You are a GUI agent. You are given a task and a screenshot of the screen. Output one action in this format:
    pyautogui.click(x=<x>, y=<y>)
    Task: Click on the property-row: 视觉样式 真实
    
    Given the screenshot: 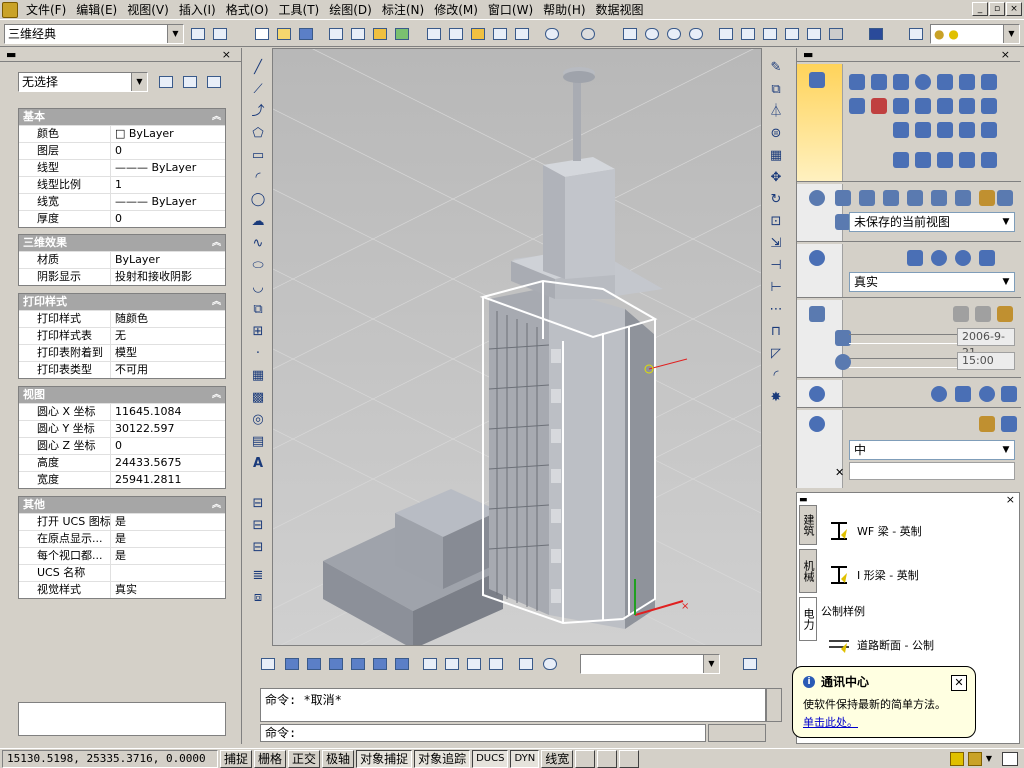 What is the action you would take?
    pyautogui.click(x=122, y=589)
    